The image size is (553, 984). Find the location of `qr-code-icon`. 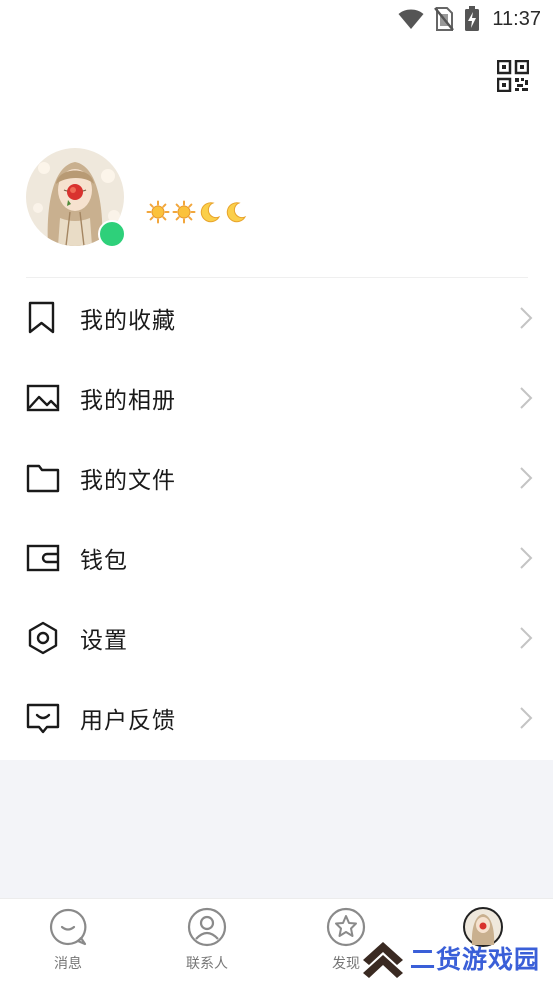

qr-code-icon is located at coordinates (513, 76).